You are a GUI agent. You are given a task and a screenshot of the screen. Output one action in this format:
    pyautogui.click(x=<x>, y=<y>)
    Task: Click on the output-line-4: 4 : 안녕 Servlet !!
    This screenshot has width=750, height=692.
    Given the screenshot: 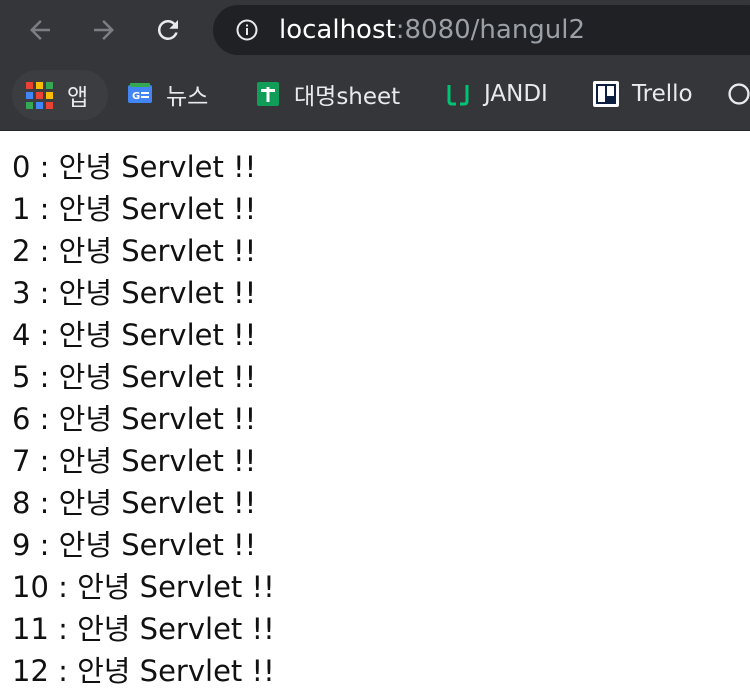 What is the action you would take?
    pyautogui.click(x=134, y=335)
    